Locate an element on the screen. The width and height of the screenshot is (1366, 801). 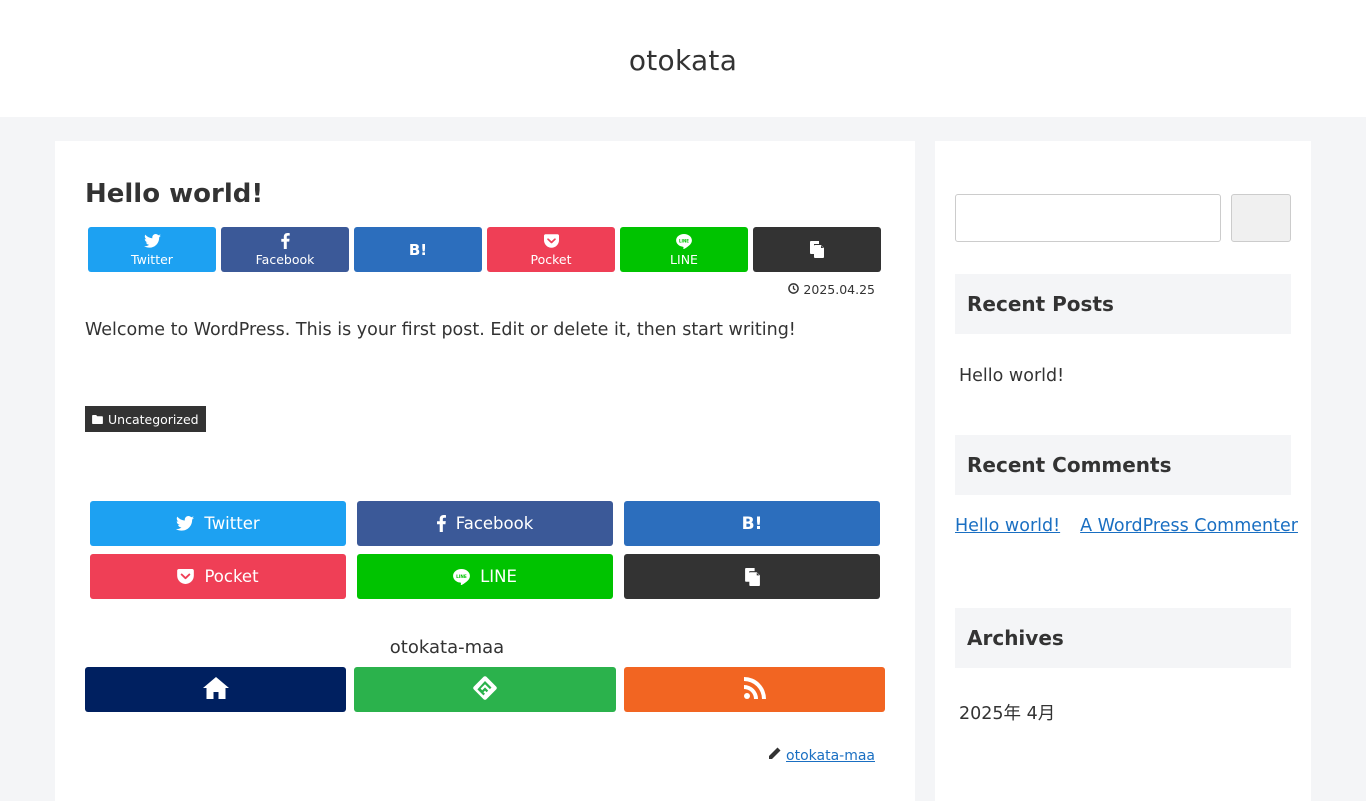
share-bottom-line-label: LINE is located at coordinates (498, 576).